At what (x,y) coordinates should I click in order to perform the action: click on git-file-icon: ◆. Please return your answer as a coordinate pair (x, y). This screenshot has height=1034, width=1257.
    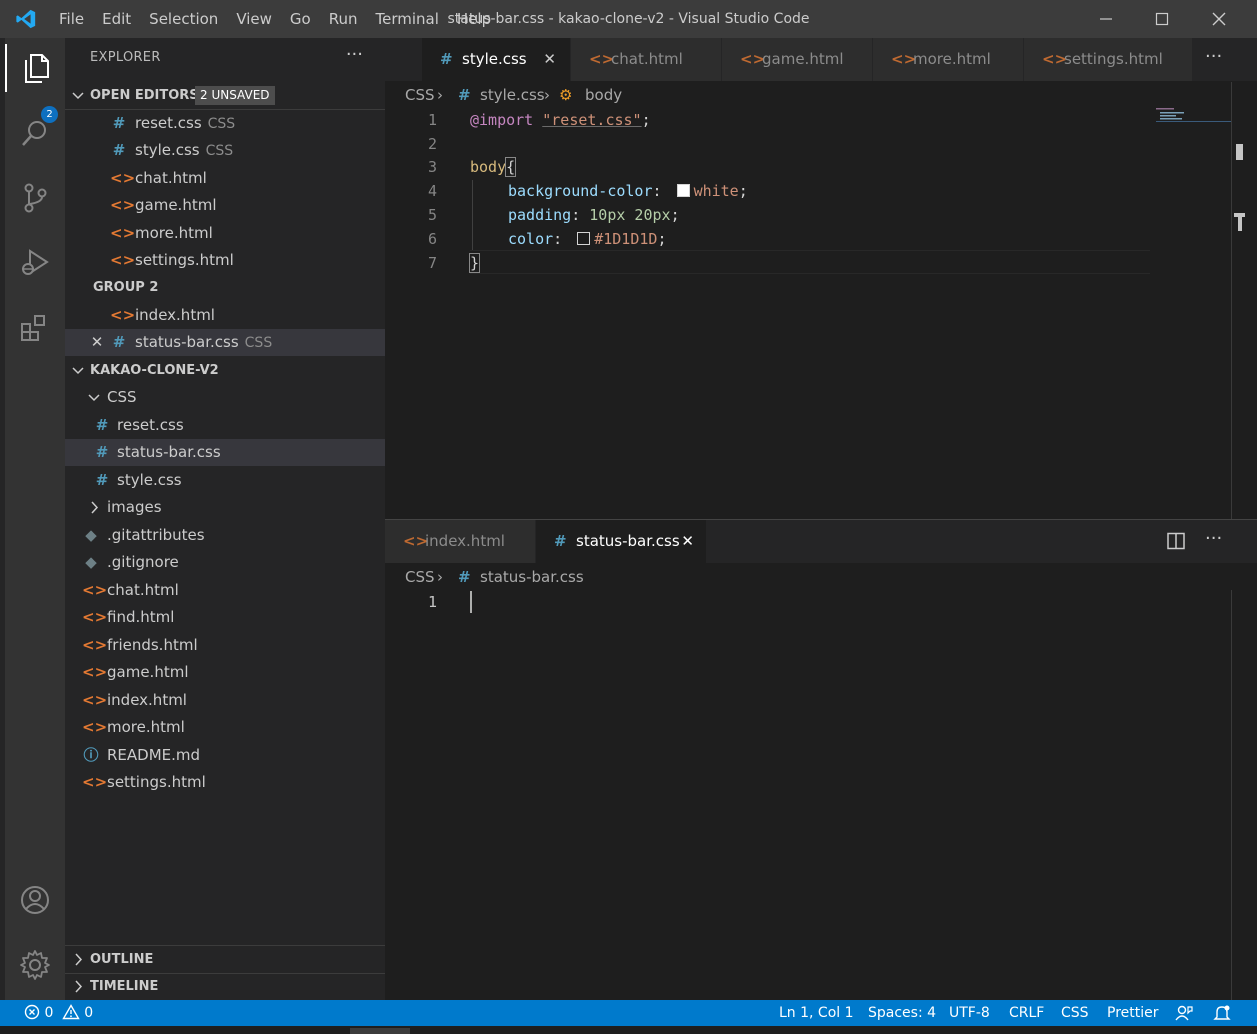
    Looking at the image, I should click on (91, 562).